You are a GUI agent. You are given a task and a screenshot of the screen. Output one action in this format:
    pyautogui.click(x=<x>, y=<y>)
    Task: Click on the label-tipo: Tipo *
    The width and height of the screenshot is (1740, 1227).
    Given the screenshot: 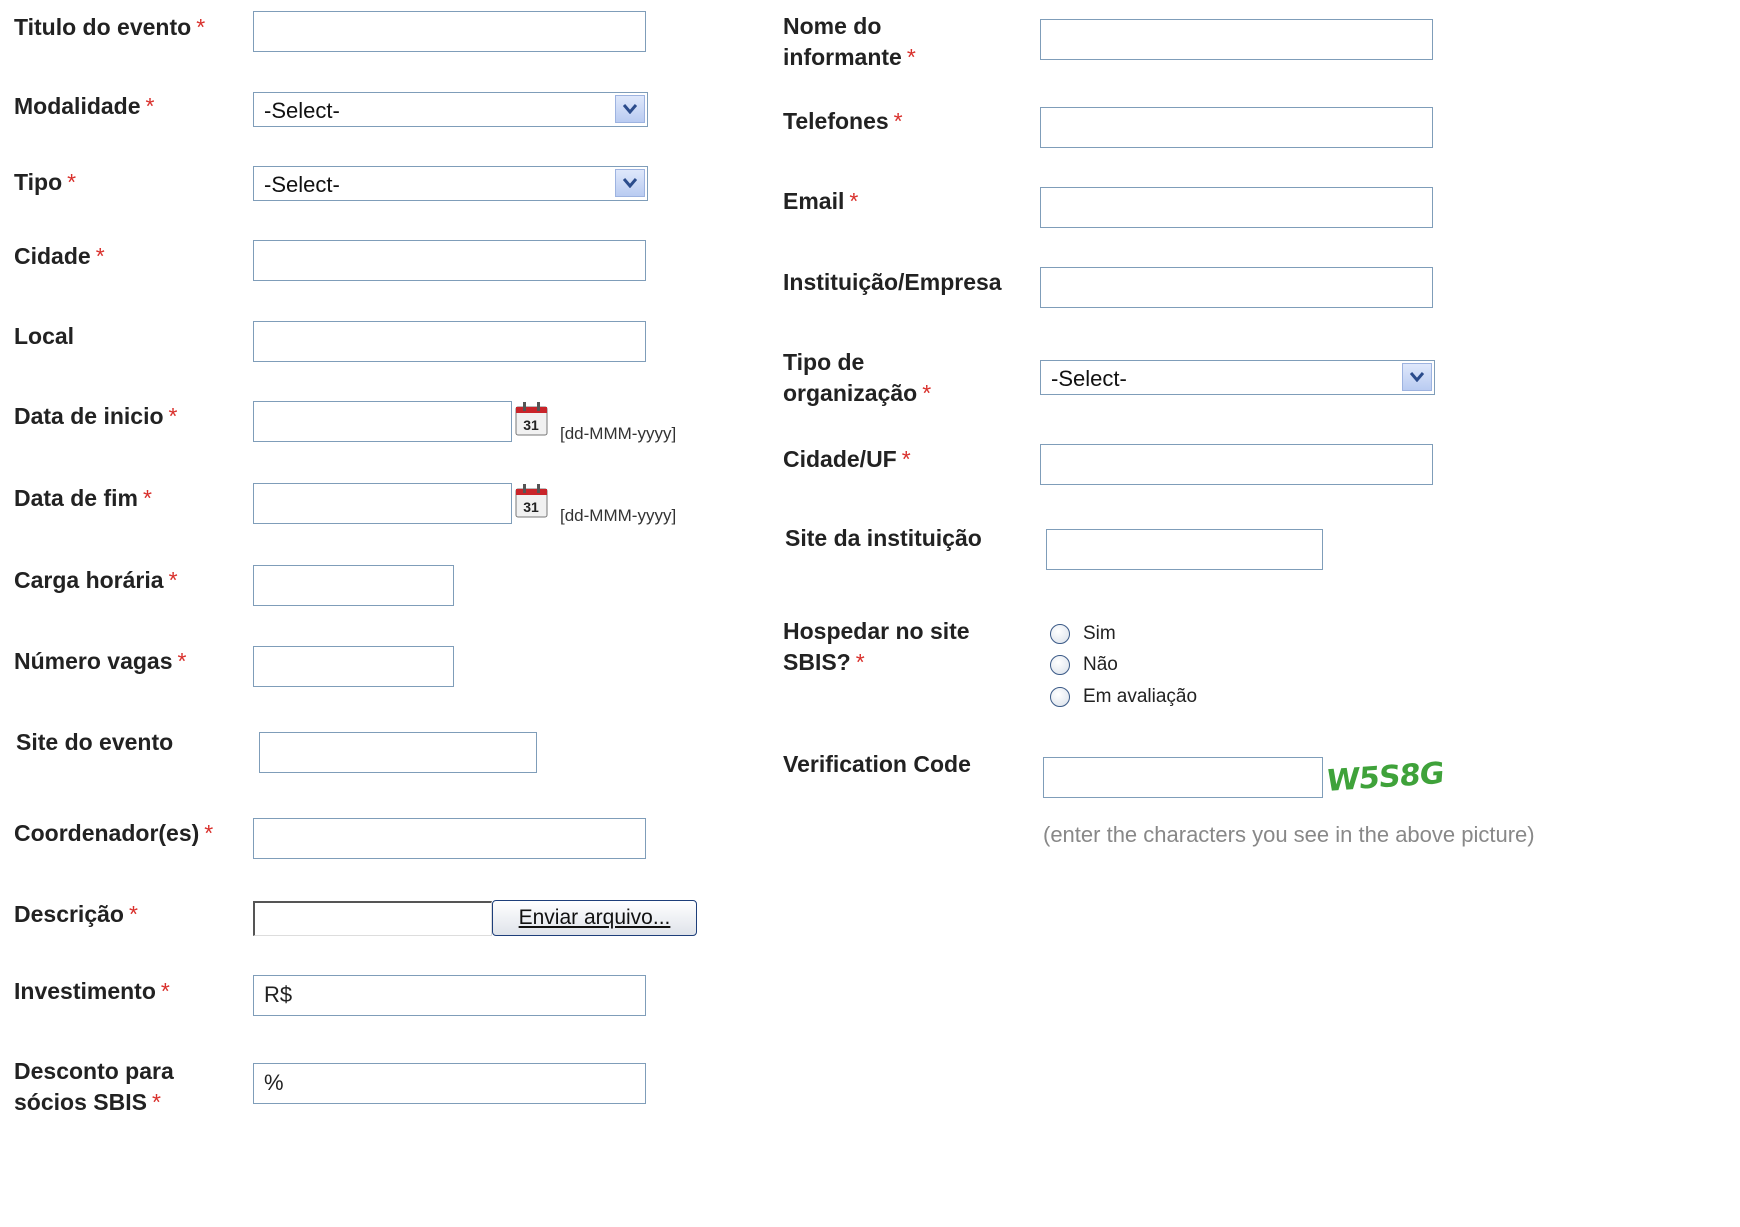 What is the action you would take?
    pyautogui.click(x=45, y=182)
    